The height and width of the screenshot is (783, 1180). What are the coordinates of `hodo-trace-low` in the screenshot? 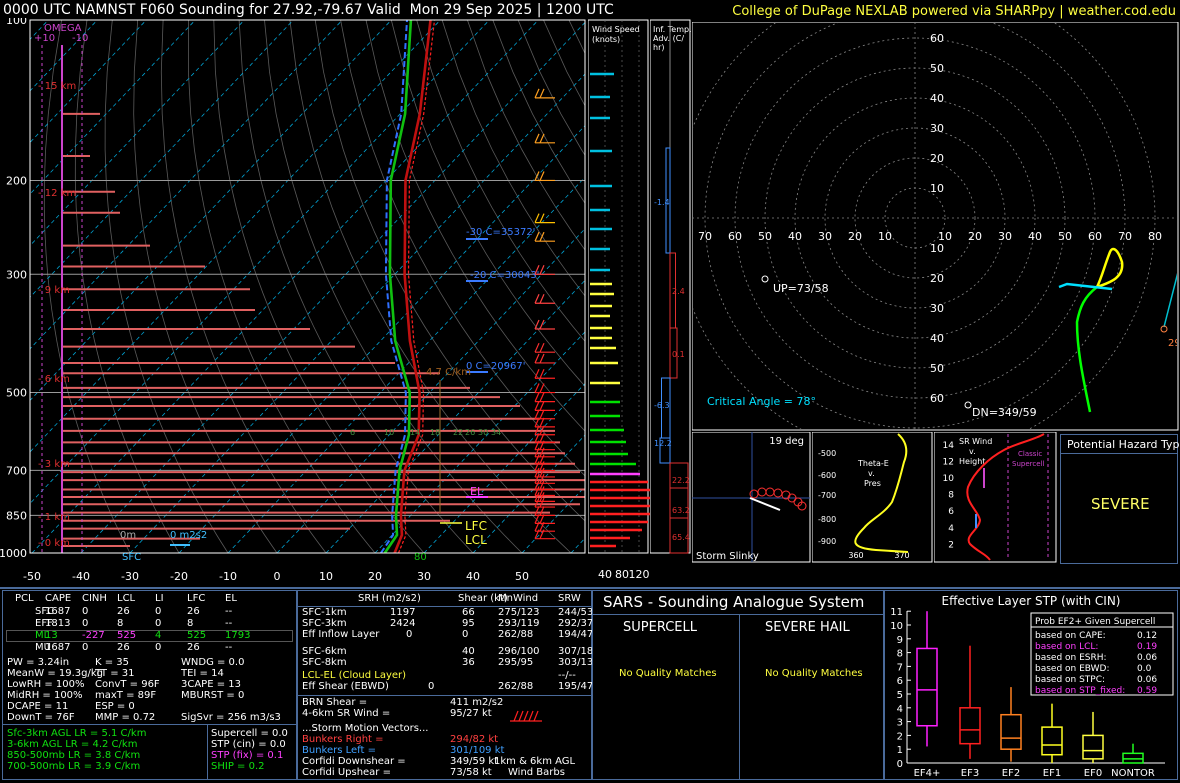 It's located at (1109, 268).